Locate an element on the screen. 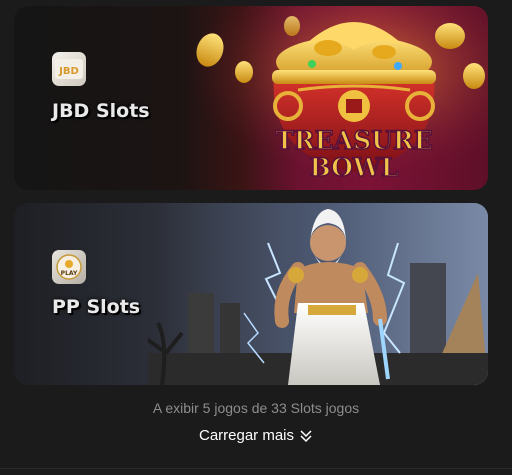 This screenshot has width=512, height=475. provider-name-pp-slots: PP Slots is located at coordinates (96, 307).